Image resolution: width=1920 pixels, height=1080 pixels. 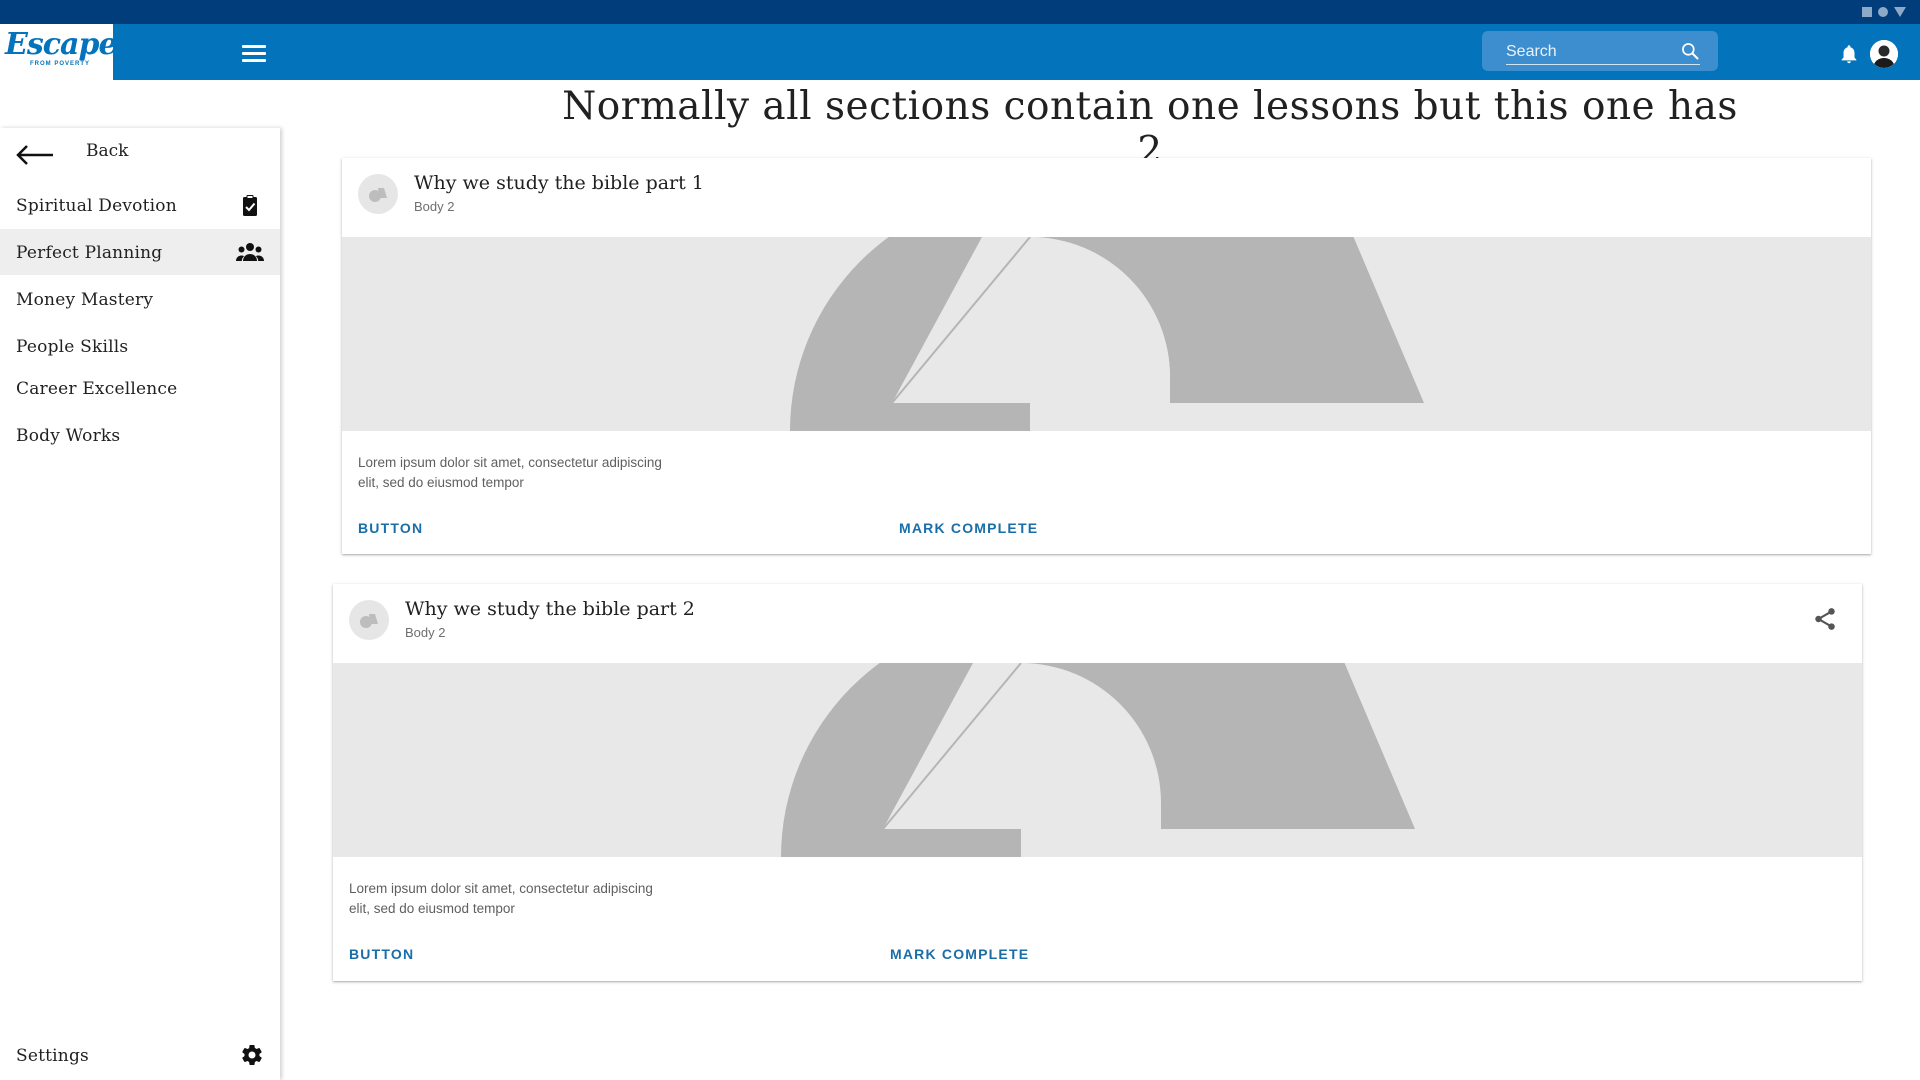 What do you see at coordinates (254, 54) in the screenshot?
I see `menu-icon` at bounding box center [254, 54].